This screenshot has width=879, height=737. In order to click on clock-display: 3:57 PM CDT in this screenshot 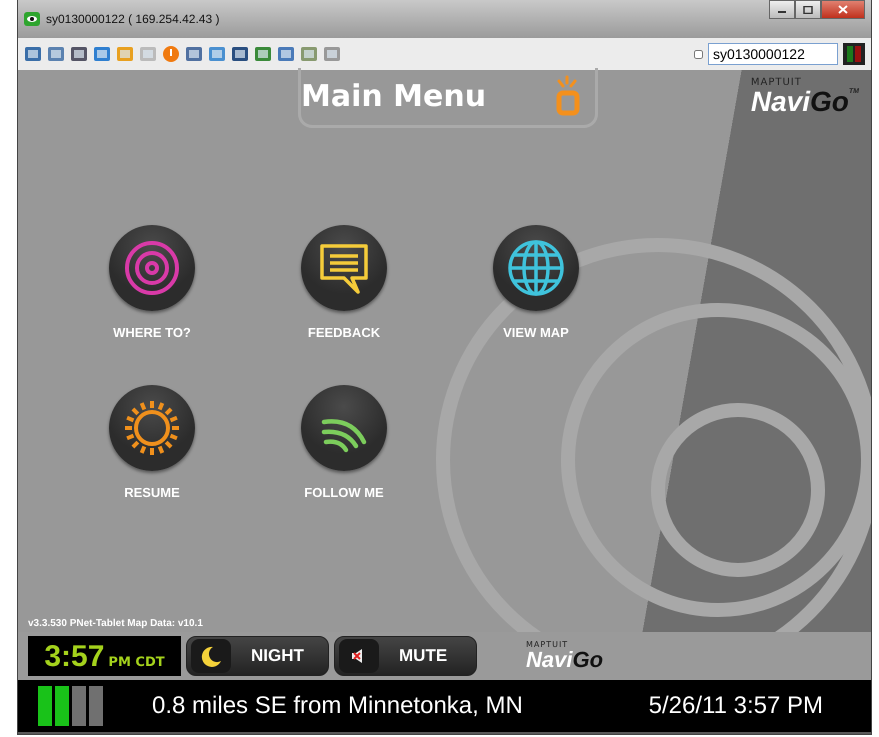, I will do `click(104, 656)`.